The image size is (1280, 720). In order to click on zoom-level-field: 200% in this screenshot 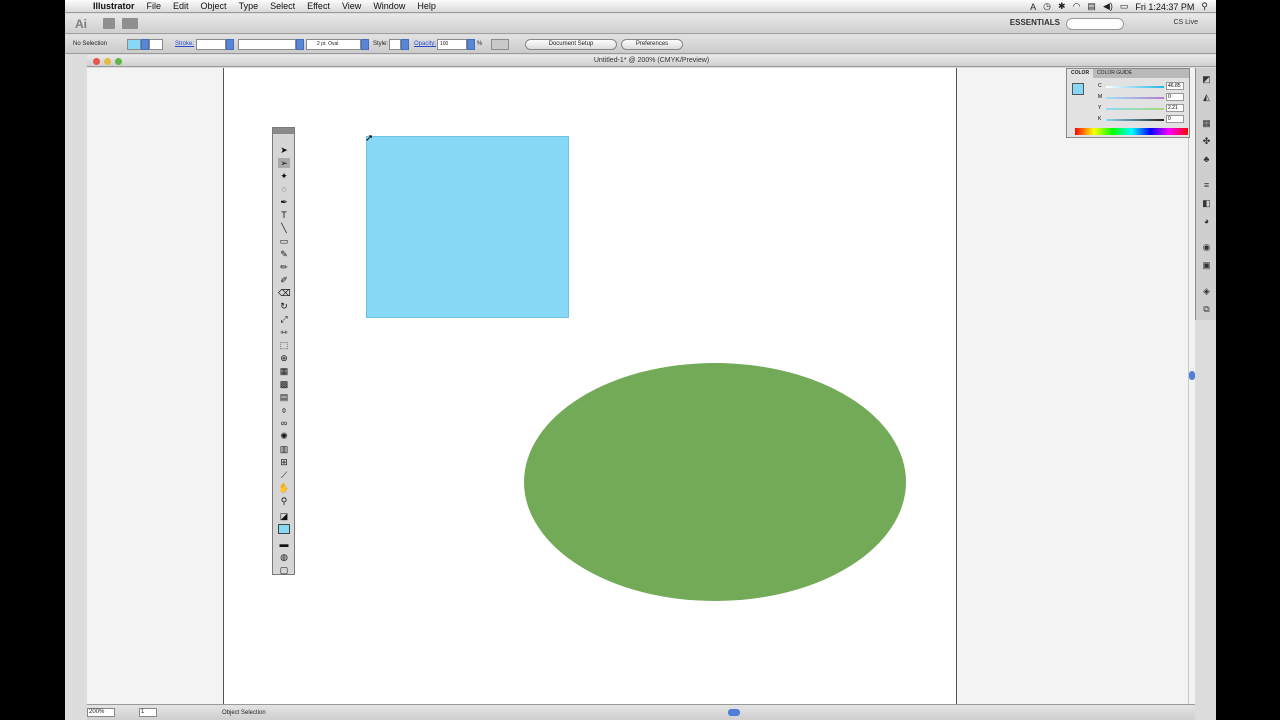, I will do `click(101, 712)`.